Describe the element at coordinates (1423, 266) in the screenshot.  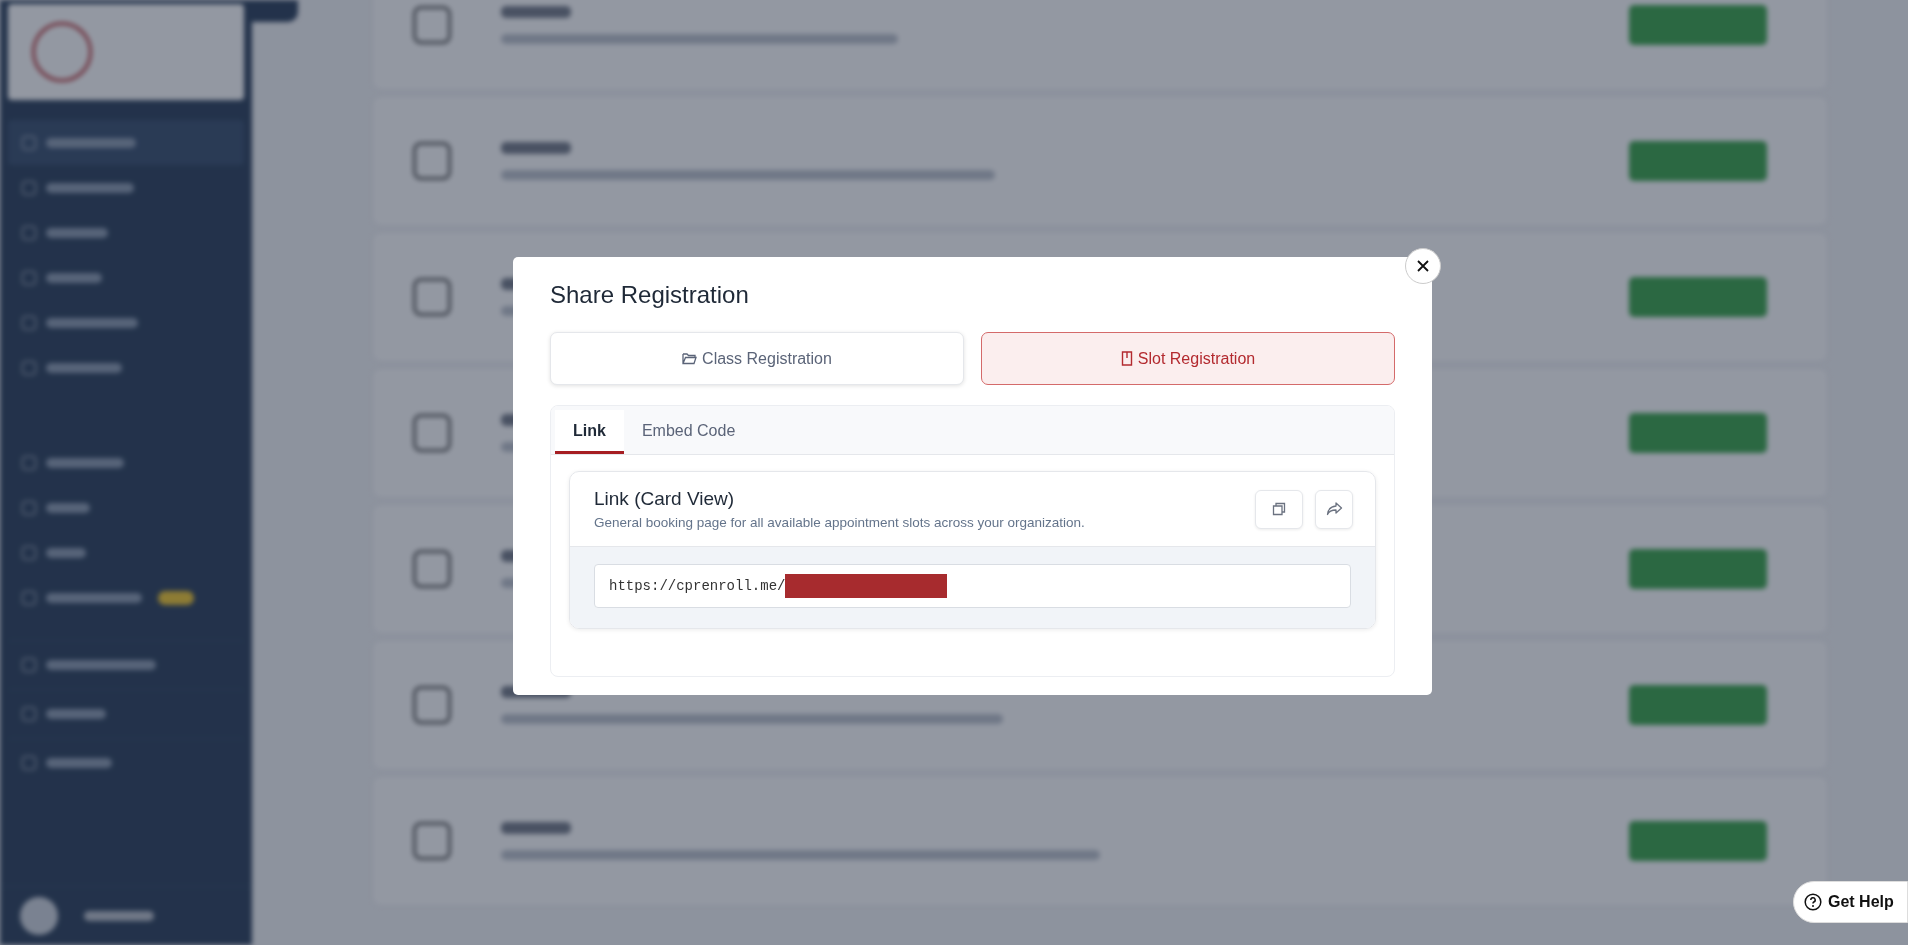
I see `close-icon` at that location.